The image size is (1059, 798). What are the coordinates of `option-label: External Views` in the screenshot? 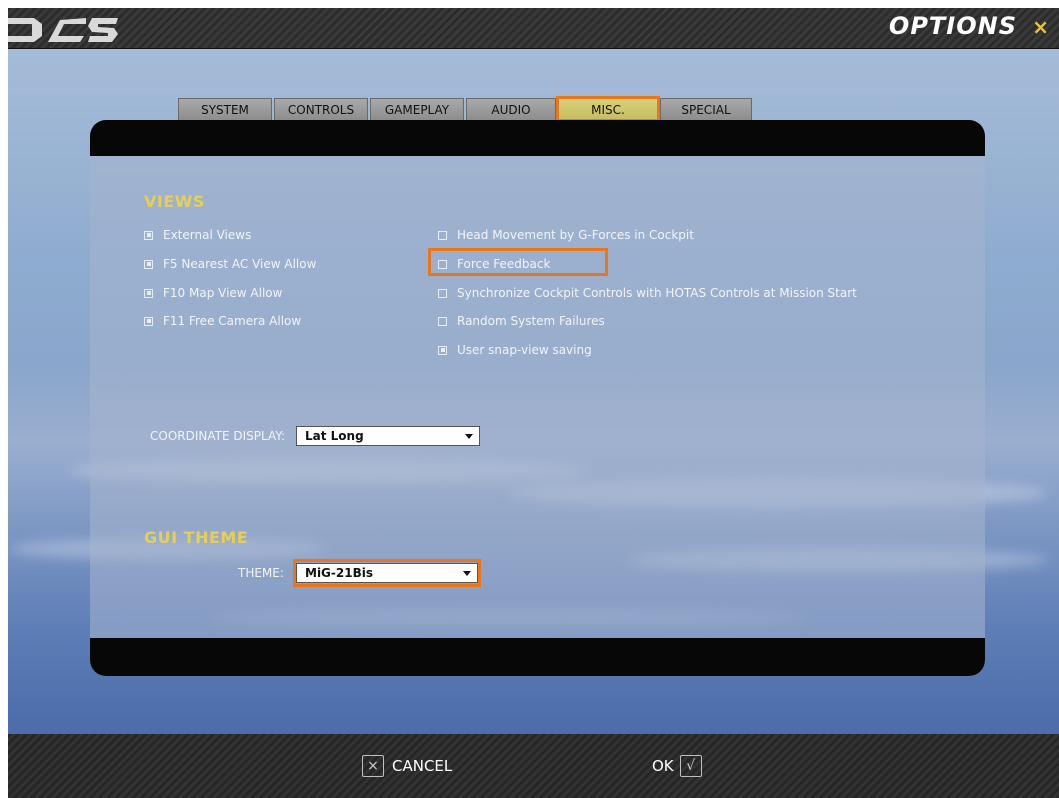 It's located at (207, 235).